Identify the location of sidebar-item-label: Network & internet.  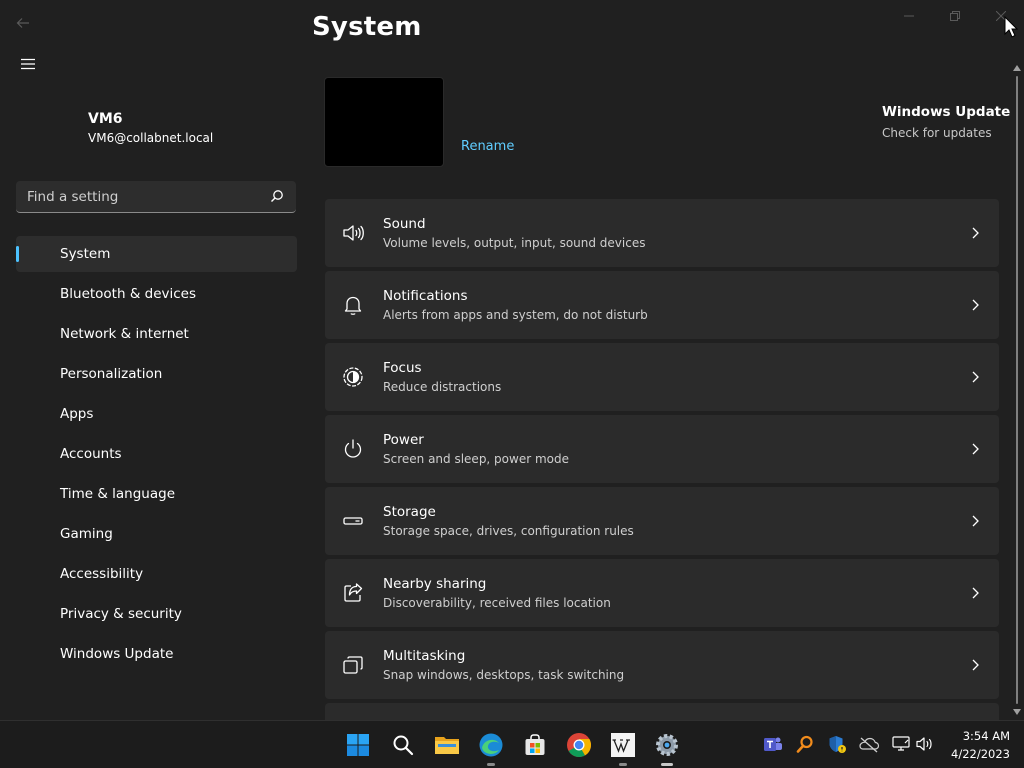
(124, 334).